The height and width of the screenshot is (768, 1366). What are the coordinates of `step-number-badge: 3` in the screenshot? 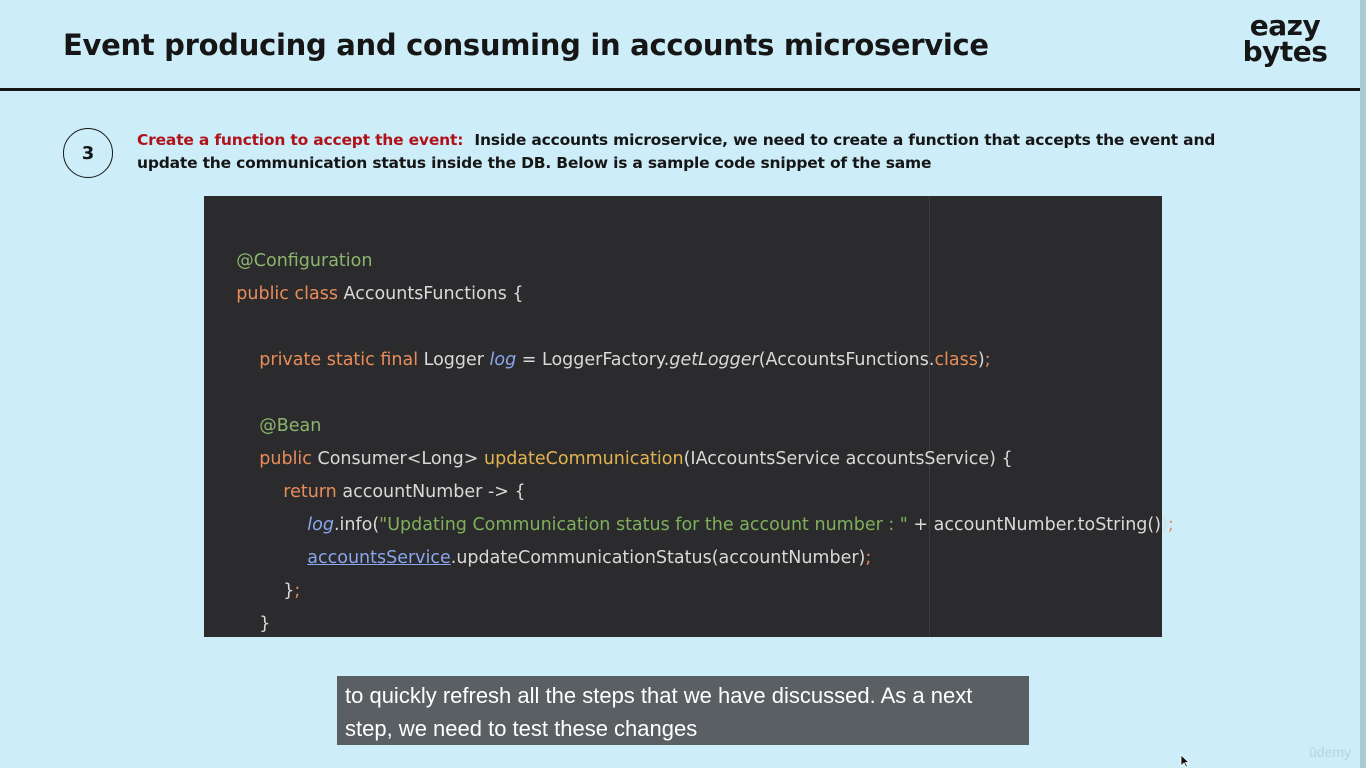 It's located at (88, 153).